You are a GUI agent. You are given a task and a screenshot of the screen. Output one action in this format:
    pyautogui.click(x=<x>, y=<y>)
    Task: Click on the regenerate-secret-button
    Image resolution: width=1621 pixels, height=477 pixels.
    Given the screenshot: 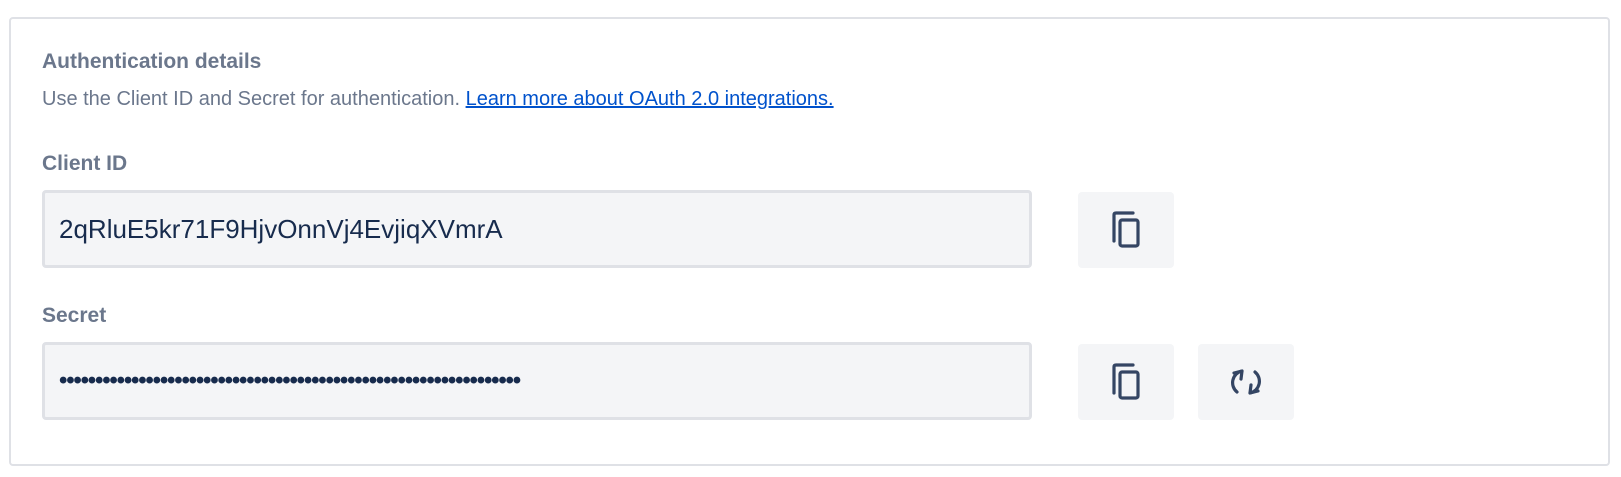 What is the action you would take?
    pyautogui.click(x=1246, y=382)
    